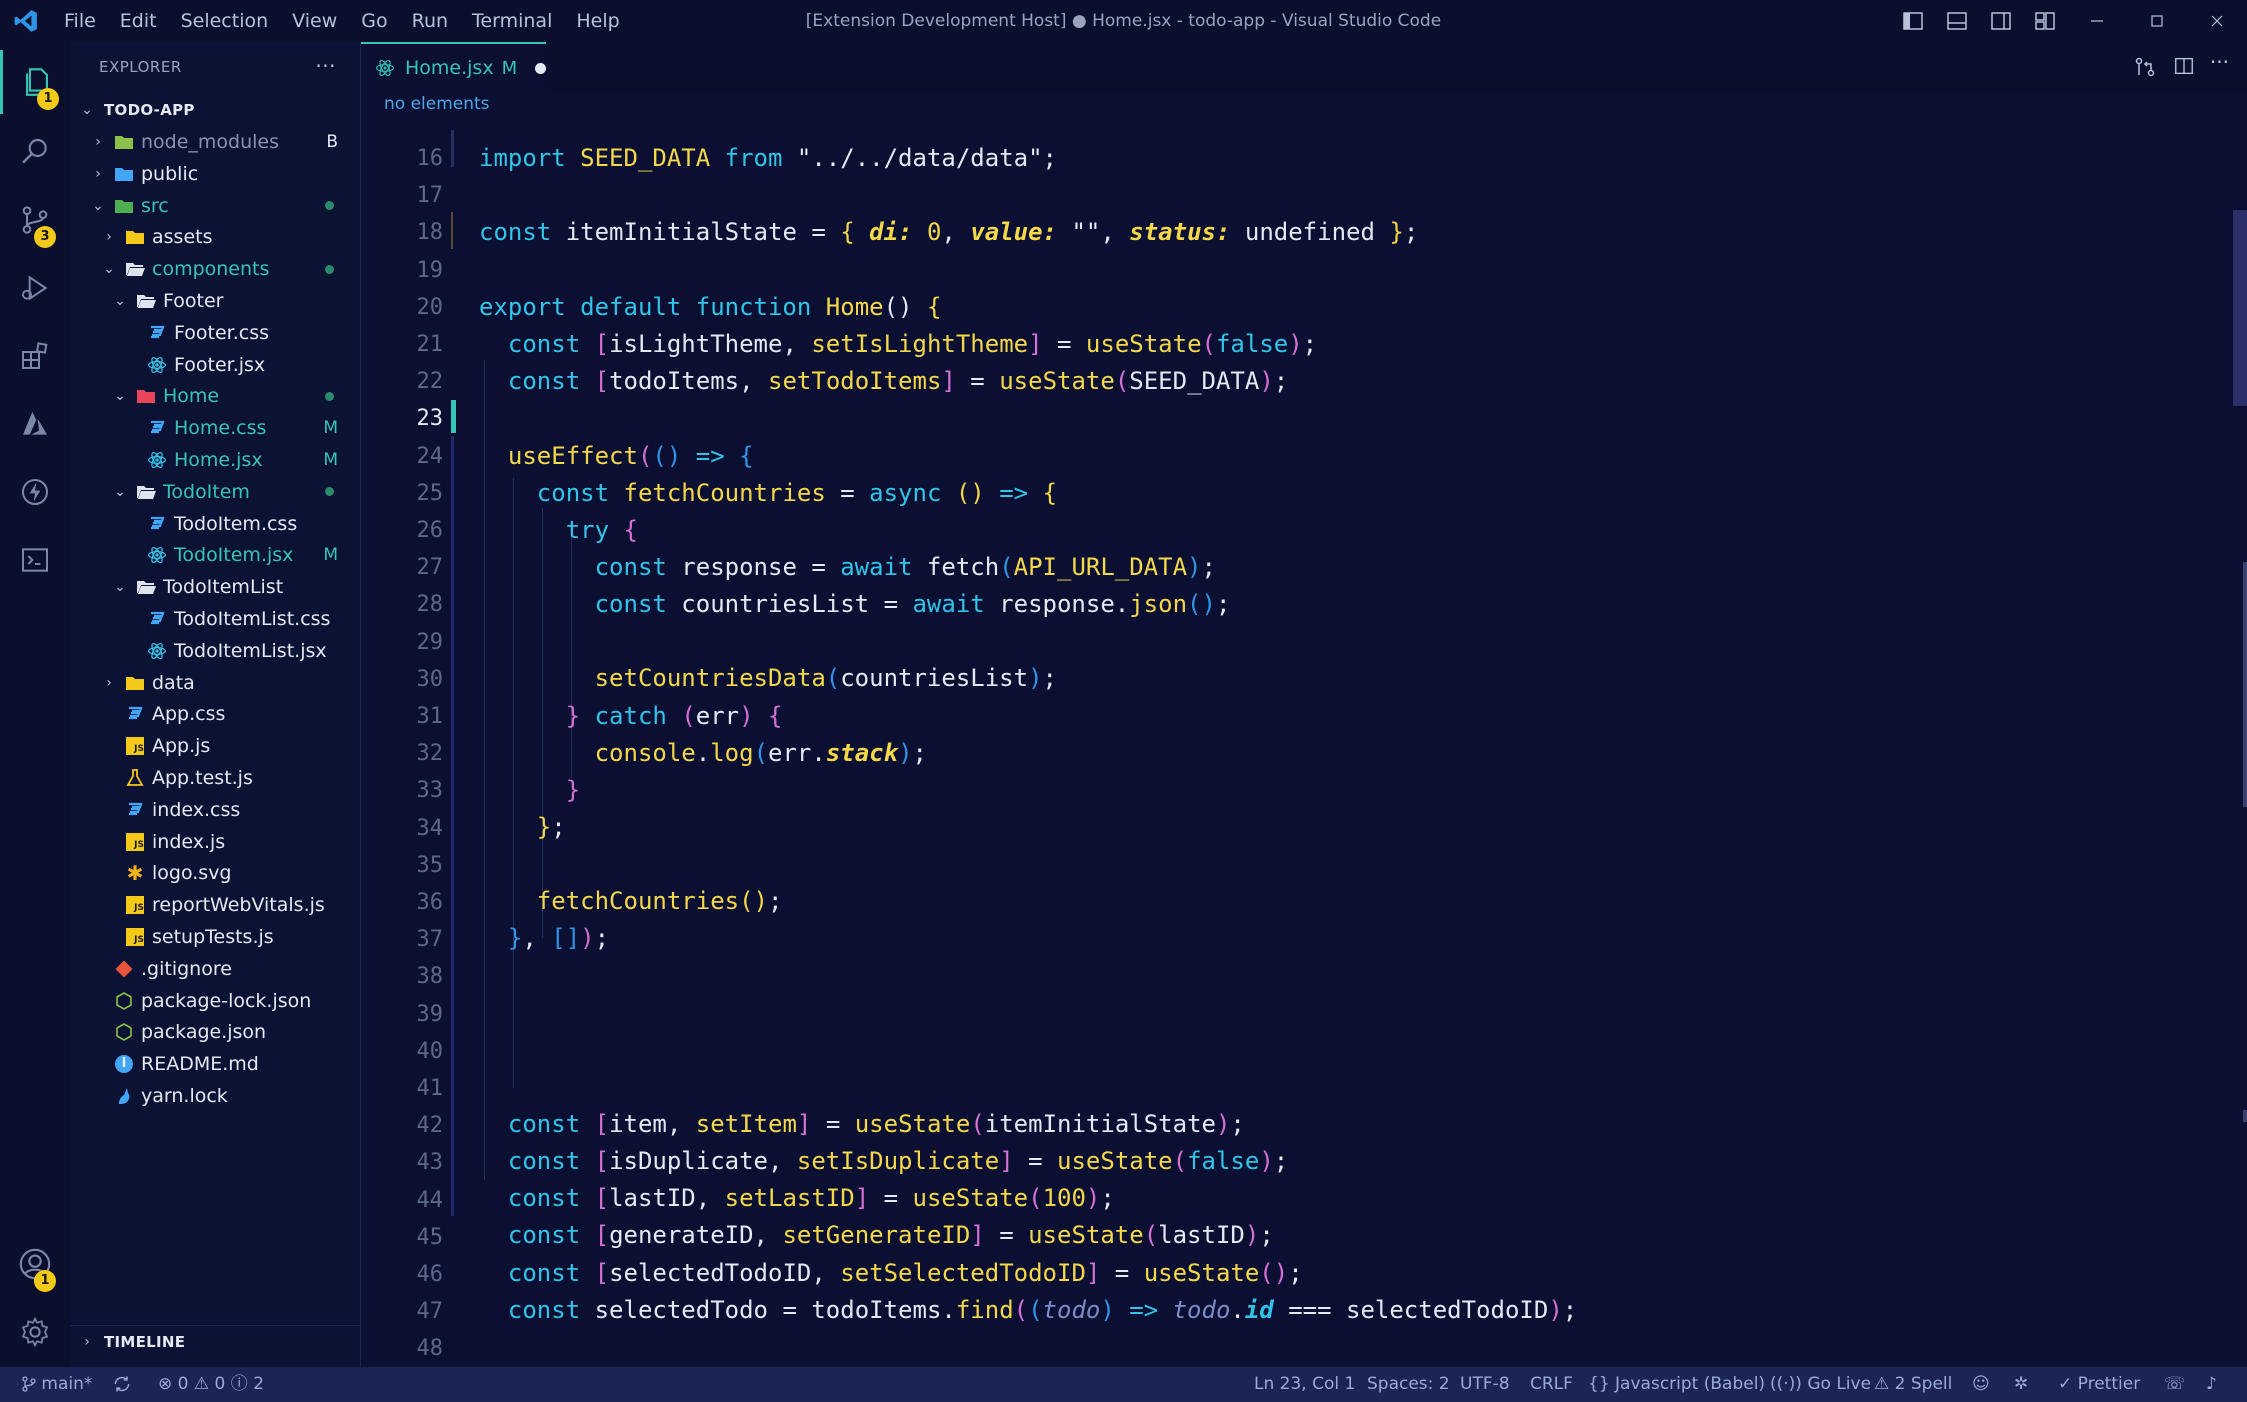 This screenshot has height=1402, width=2247. Describe the element at coordinates (430, 716) in the screenshot. I see `line-number: 31` at that location.